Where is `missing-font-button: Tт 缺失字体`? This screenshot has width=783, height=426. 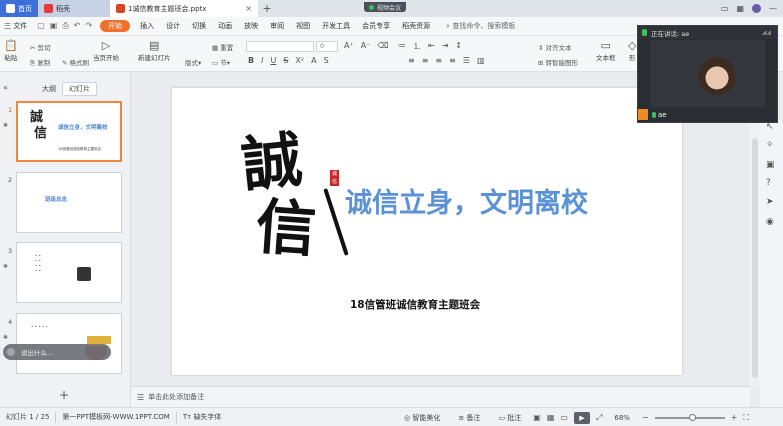
missing-font-button: Tт 缺失字体 is located at coordinates (202, 417).